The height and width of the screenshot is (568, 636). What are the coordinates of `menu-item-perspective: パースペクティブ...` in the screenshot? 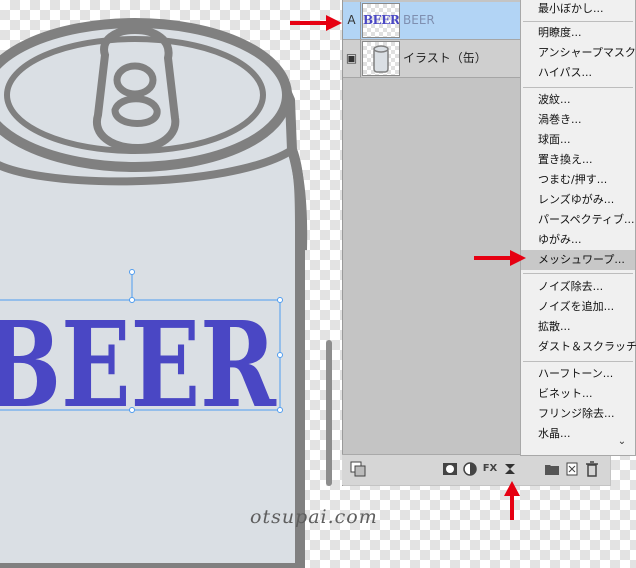 It's located at (578, 220).